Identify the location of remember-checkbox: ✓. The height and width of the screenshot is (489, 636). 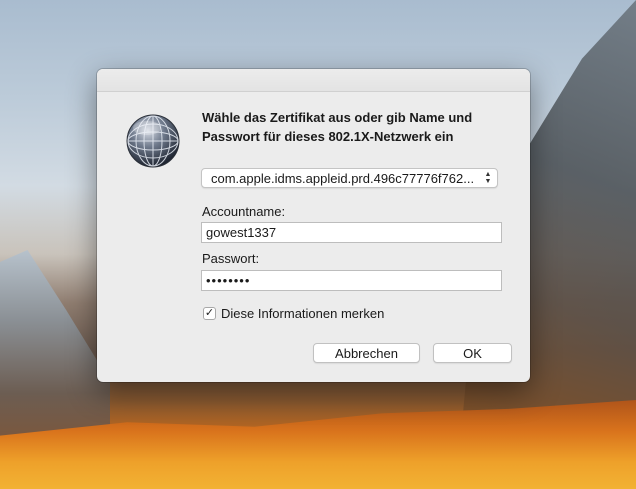
(209, 313).